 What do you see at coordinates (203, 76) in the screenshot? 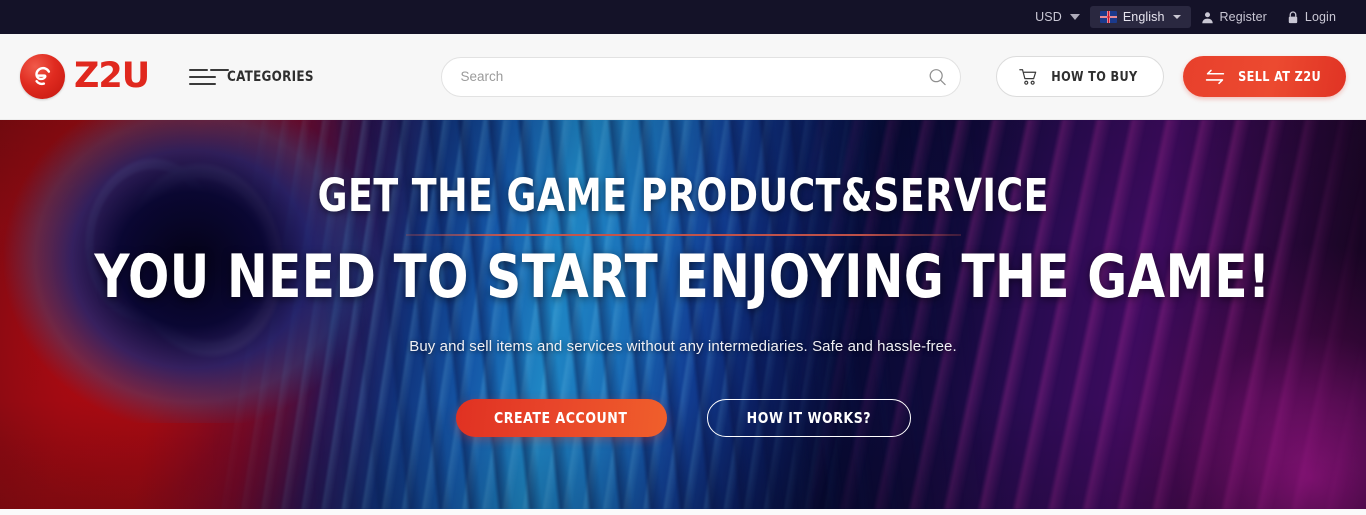
I see `hamburger-icon` at bounding box center [203, 76].